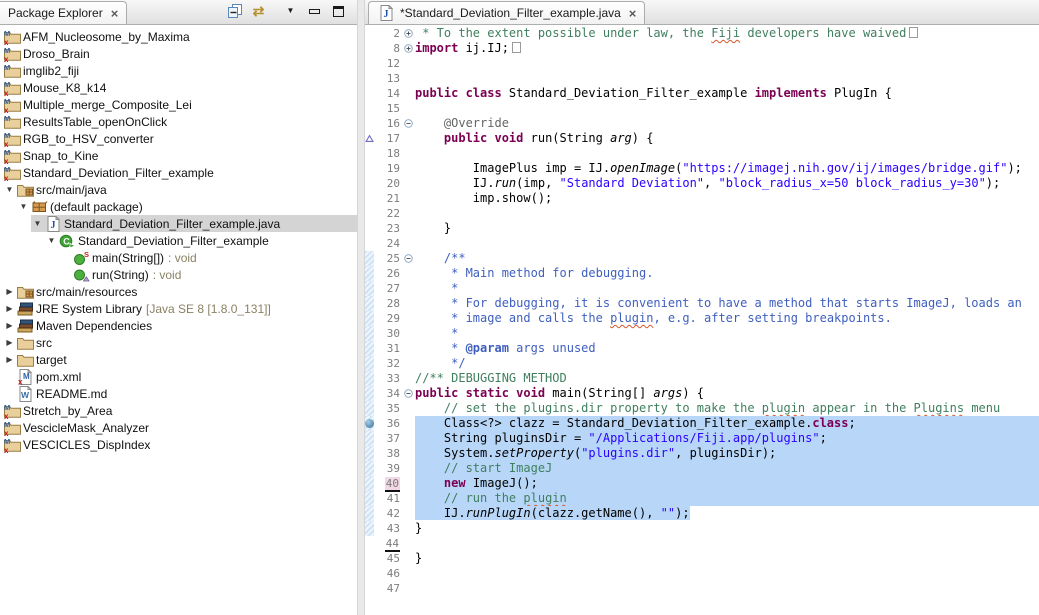 This screenshot has height=615, width=1039. I want to click on tree-item-vescicles-dispindex: Mx VESCICLES_DispIndex, so click(178, 444).